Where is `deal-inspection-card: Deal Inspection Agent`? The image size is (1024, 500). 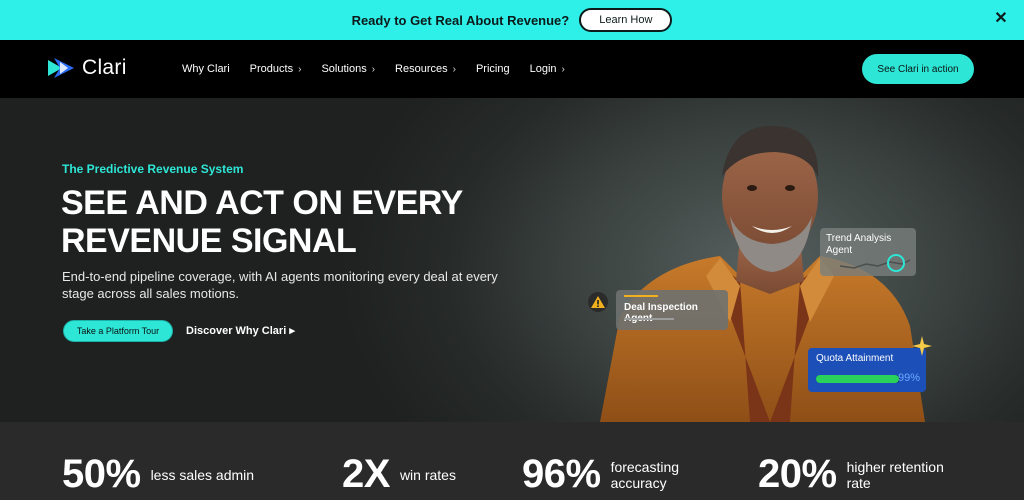 deal-inspection-card: Deal Inspection Agent is located at coordinates (672, 310).